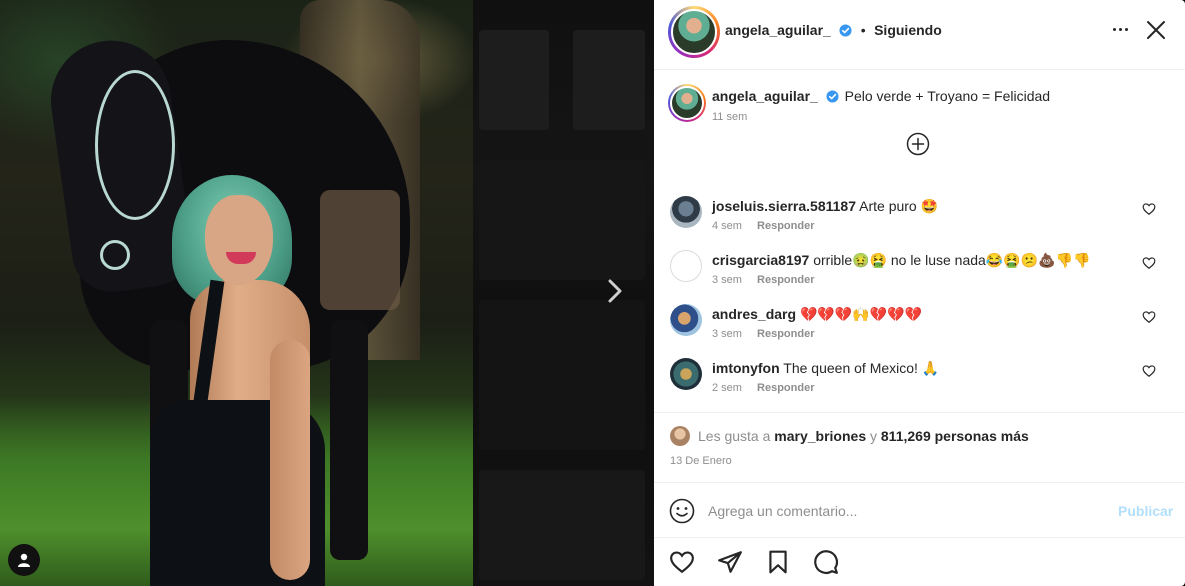 The image size is (1185, 586). Describe the element at coordinates (765, 96) in the screenshot. I see `caption-username: angela_aguilar_` at that location.